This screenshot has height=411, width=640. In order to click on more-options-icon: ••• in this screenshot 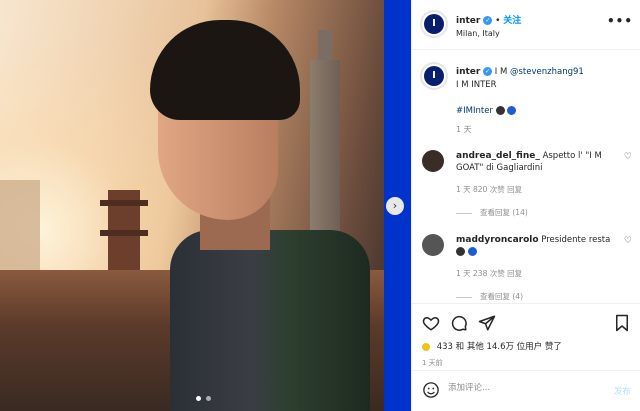, I will do `click(620, 21)`.